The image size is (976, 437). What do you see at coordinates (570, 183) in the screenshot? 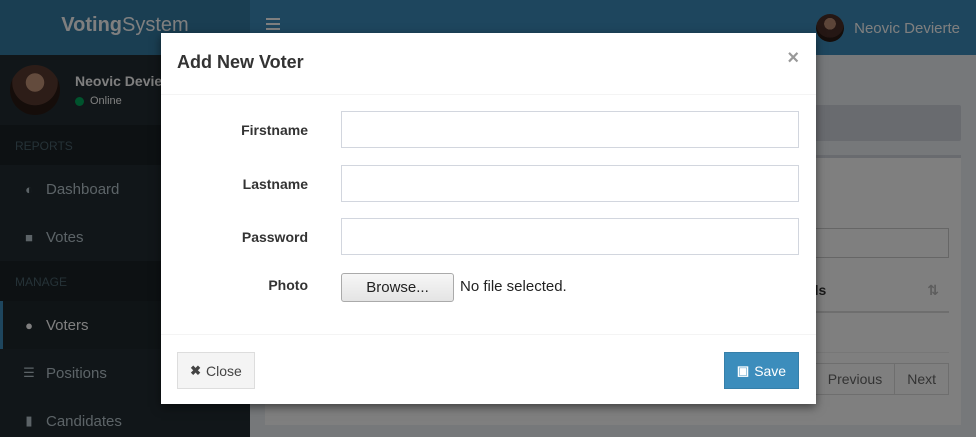
I see `lastname-field` at bounding box center [570, 183].